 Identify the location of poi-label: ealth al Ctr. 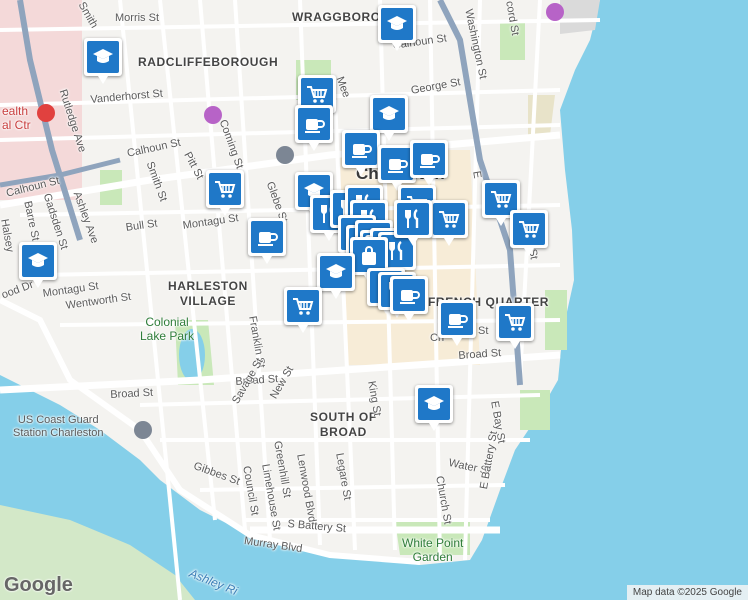
(16, 118).